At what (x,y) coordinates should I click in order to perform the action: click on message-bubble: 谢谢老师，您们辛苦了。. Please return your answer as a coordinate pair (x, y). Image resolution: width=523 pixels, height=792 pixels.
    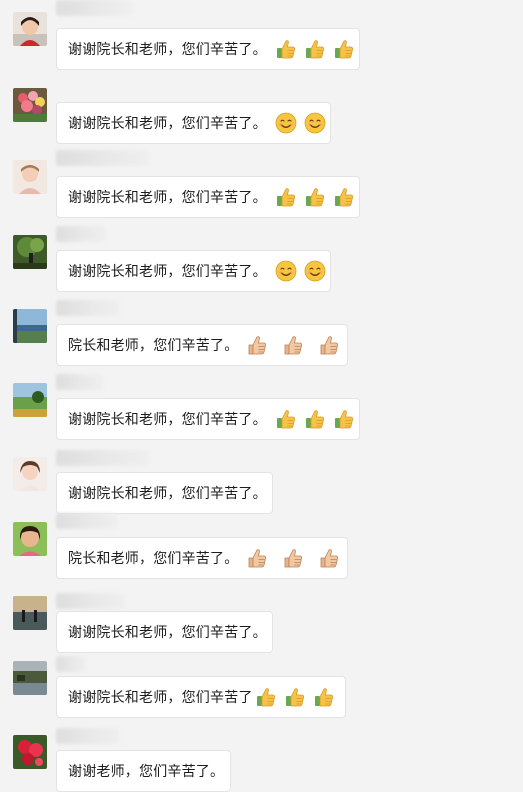
    Looking at the image, I should click on (143, 771).